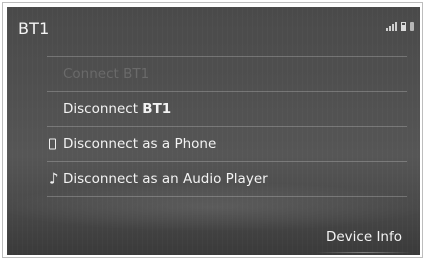 The height and width of the screenshot is (262, 427). Describe the element at coordinates (227, 108) in the screenshot. I see `disconnect-button: Disconnect BT1` at that location.